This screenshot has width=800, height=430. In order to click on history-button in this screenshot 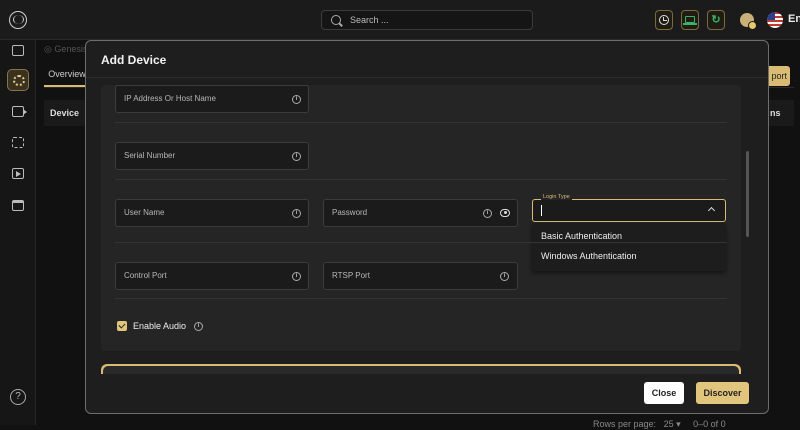, I will do `click(664, 20)`.